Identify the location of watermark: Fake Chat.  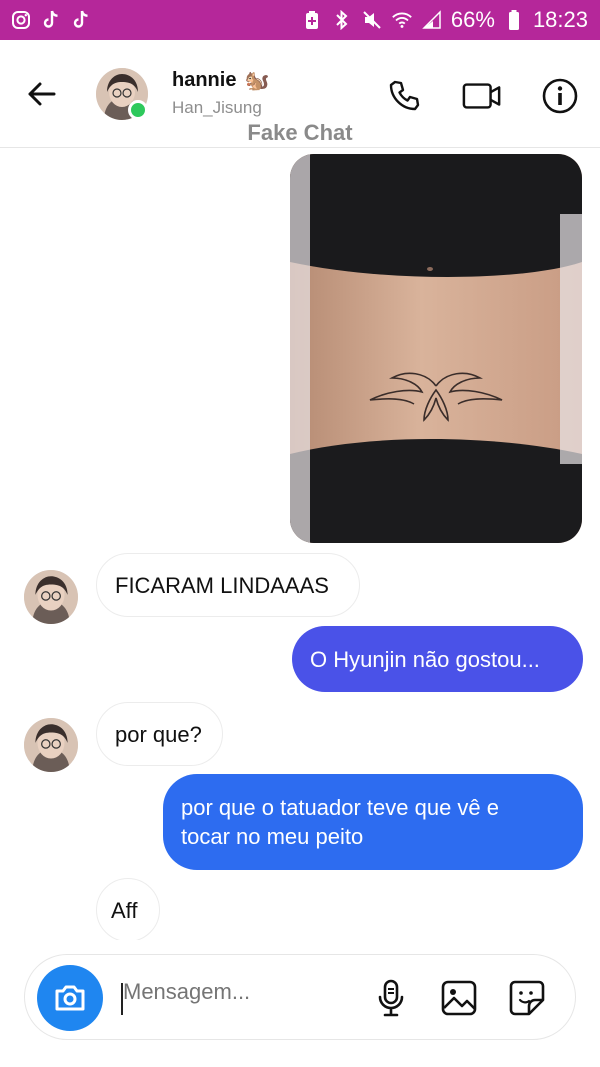
(300, 132).